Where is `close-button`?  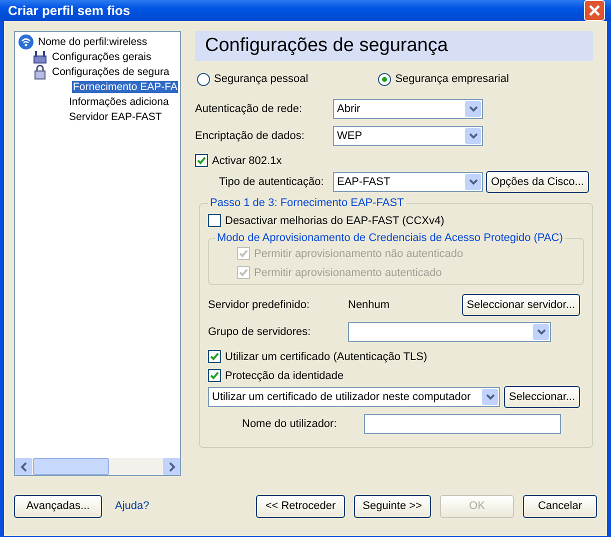
close-button is located at coordinates (594, 10).